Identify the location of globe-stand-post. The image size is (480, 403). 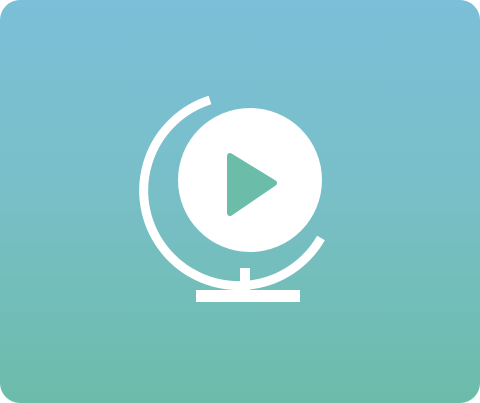
(245, 280).